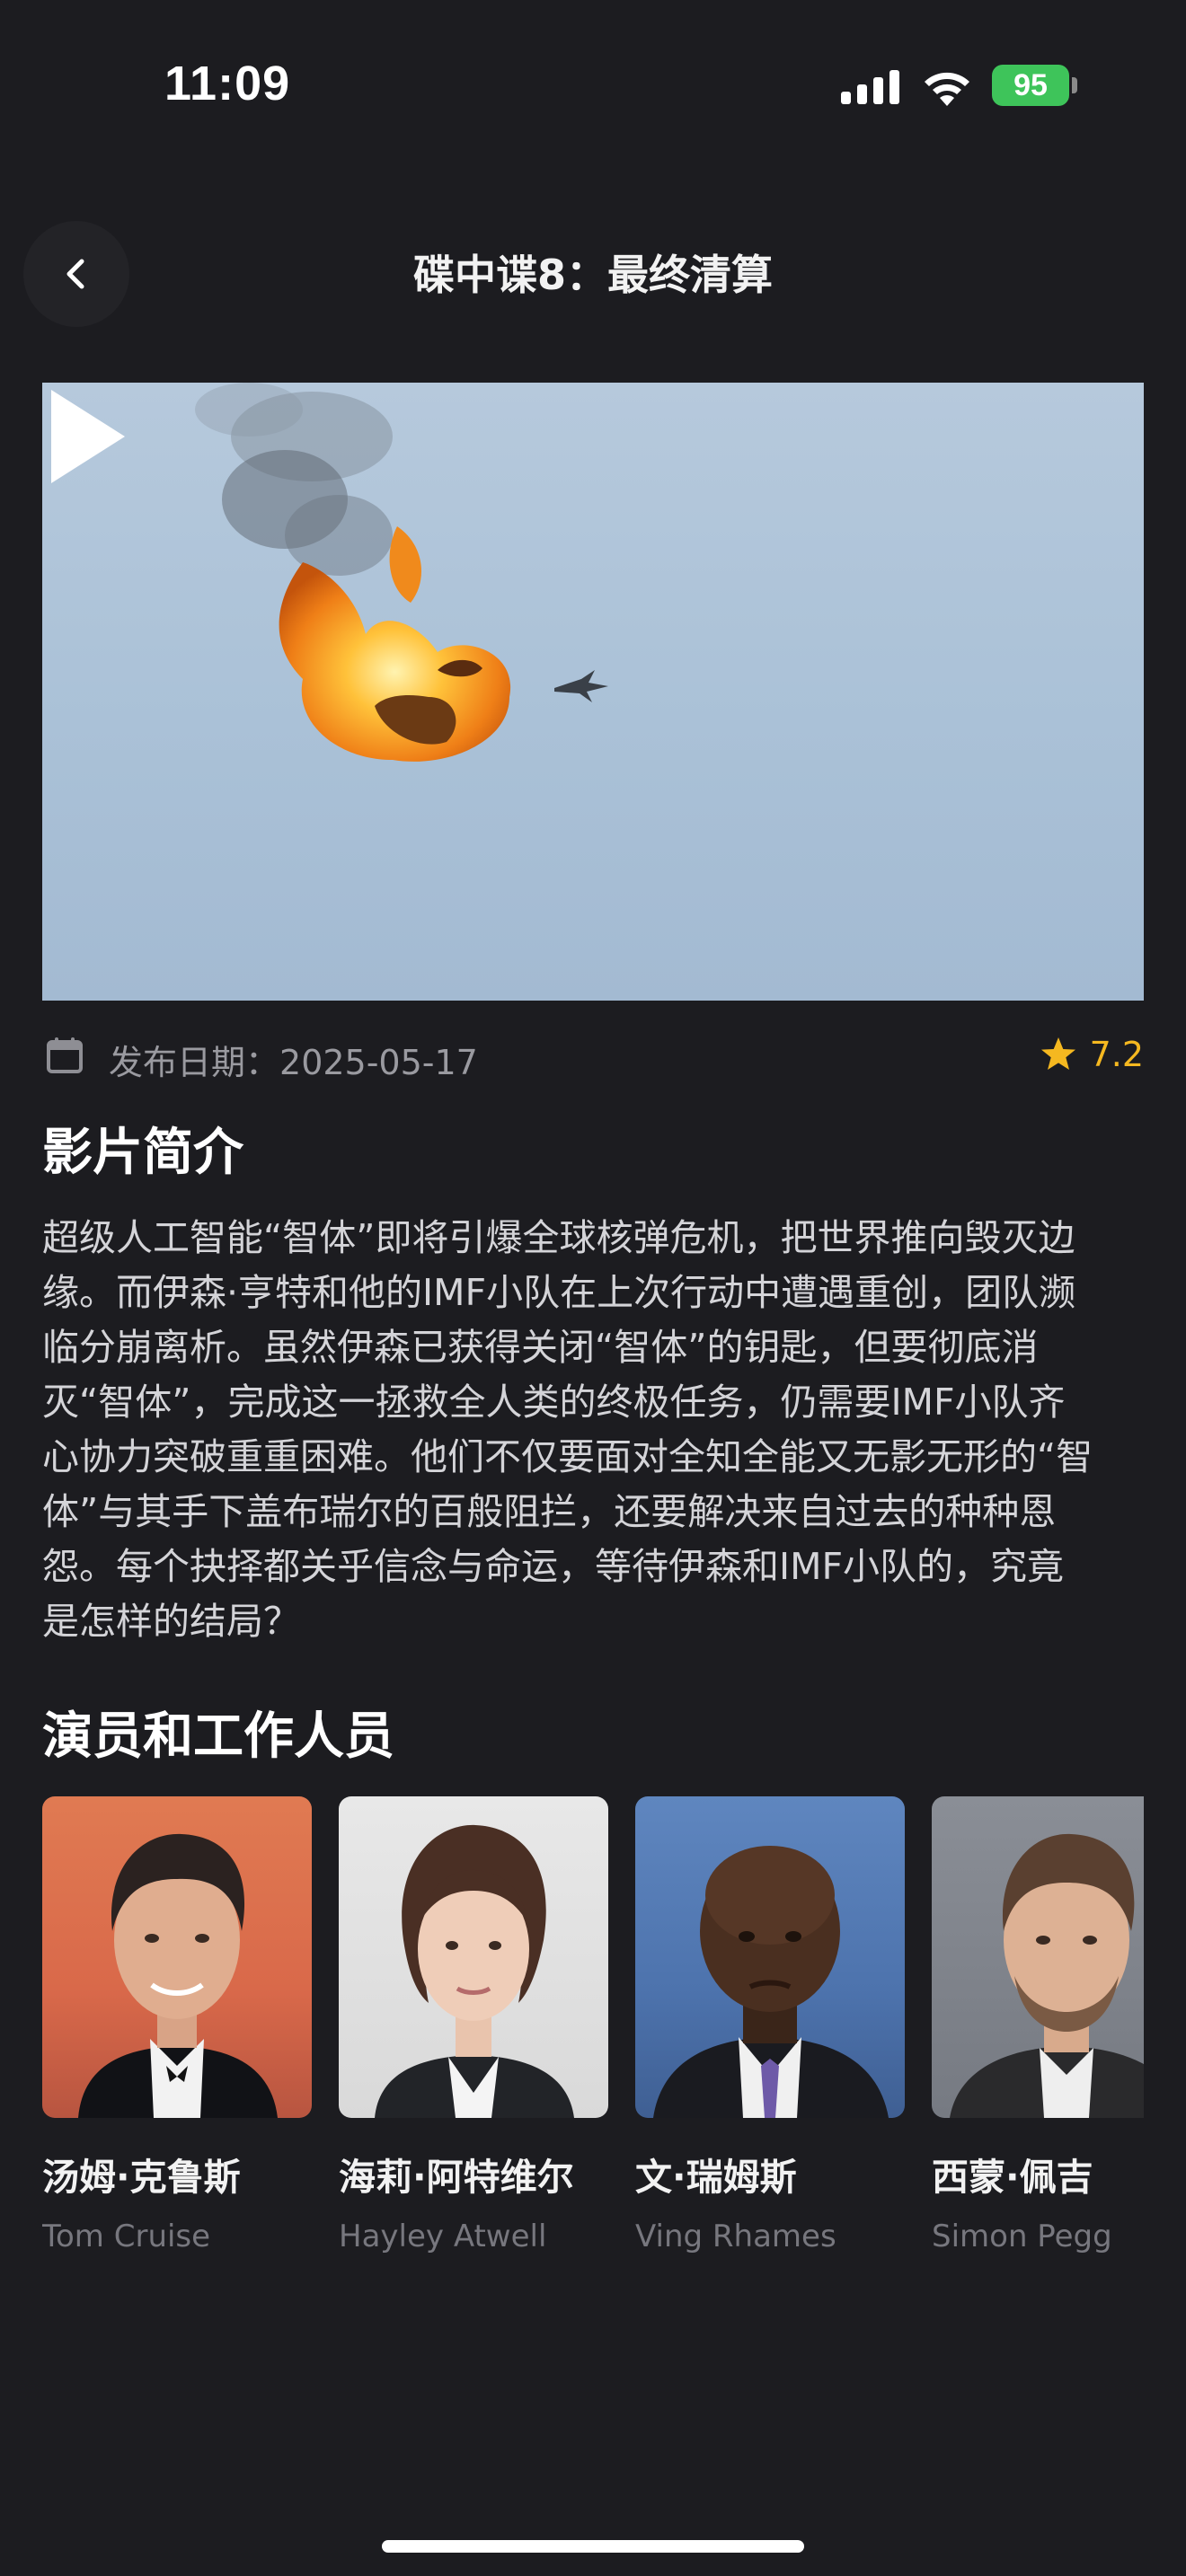 The width and height of the screenshot is (1186, 2576). I want to click on home-indicator, so click(593, 2546).